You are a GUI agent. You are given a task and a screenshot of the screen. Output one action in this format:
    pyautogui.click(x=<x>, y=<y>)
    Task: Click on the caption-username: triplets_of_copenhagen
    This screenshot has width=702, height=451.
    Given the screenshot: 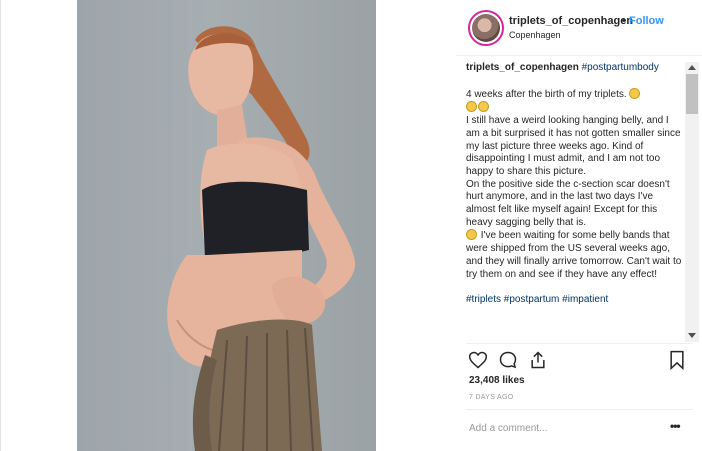 What is the action you would take?
    pyautogui.click(x=522, y=67)
    